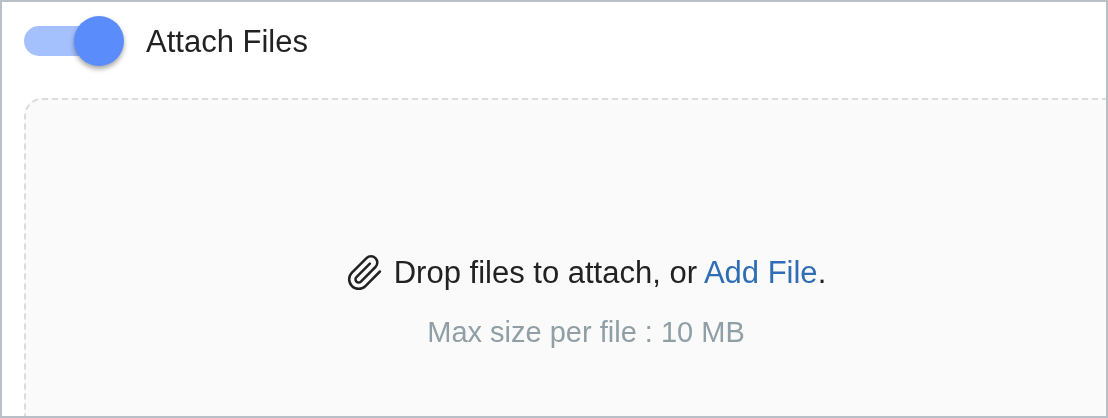 This screenshot has height=418, width=1108. I want to click on toggle-switch, so click(74, 41).